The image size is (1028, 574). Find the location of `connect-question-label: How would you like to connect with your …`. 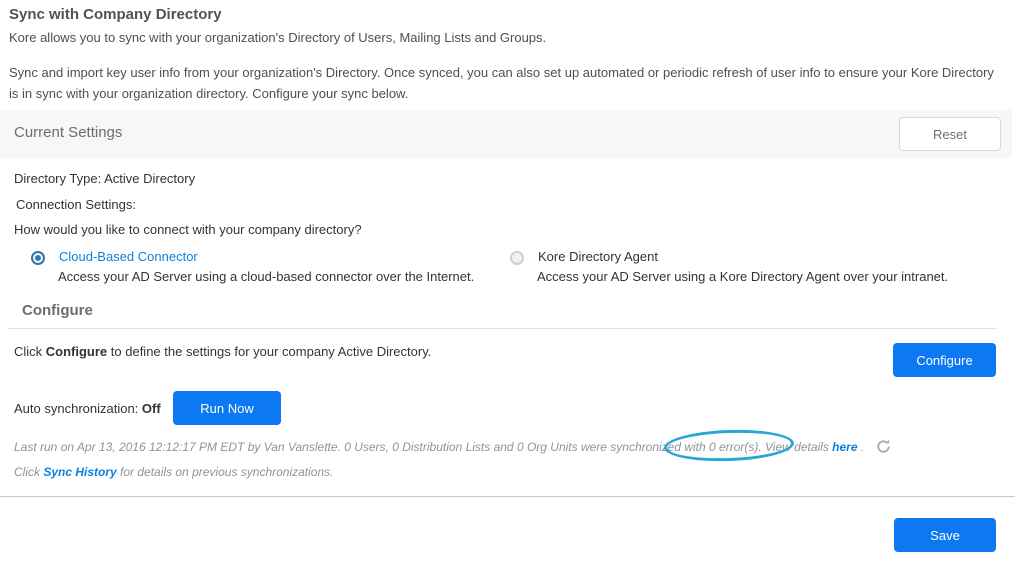

connect-question-label: How would you like to connect with your … is located at coordinates (188, 229).